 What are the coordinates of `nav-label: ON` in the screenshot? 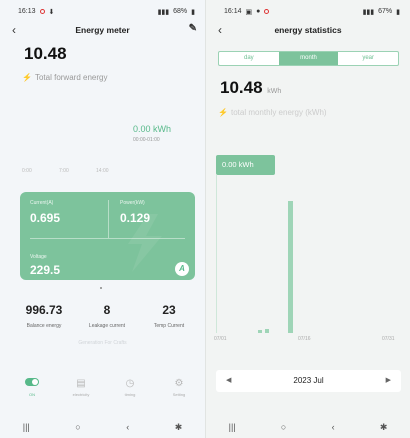 It's located at (32, 394).